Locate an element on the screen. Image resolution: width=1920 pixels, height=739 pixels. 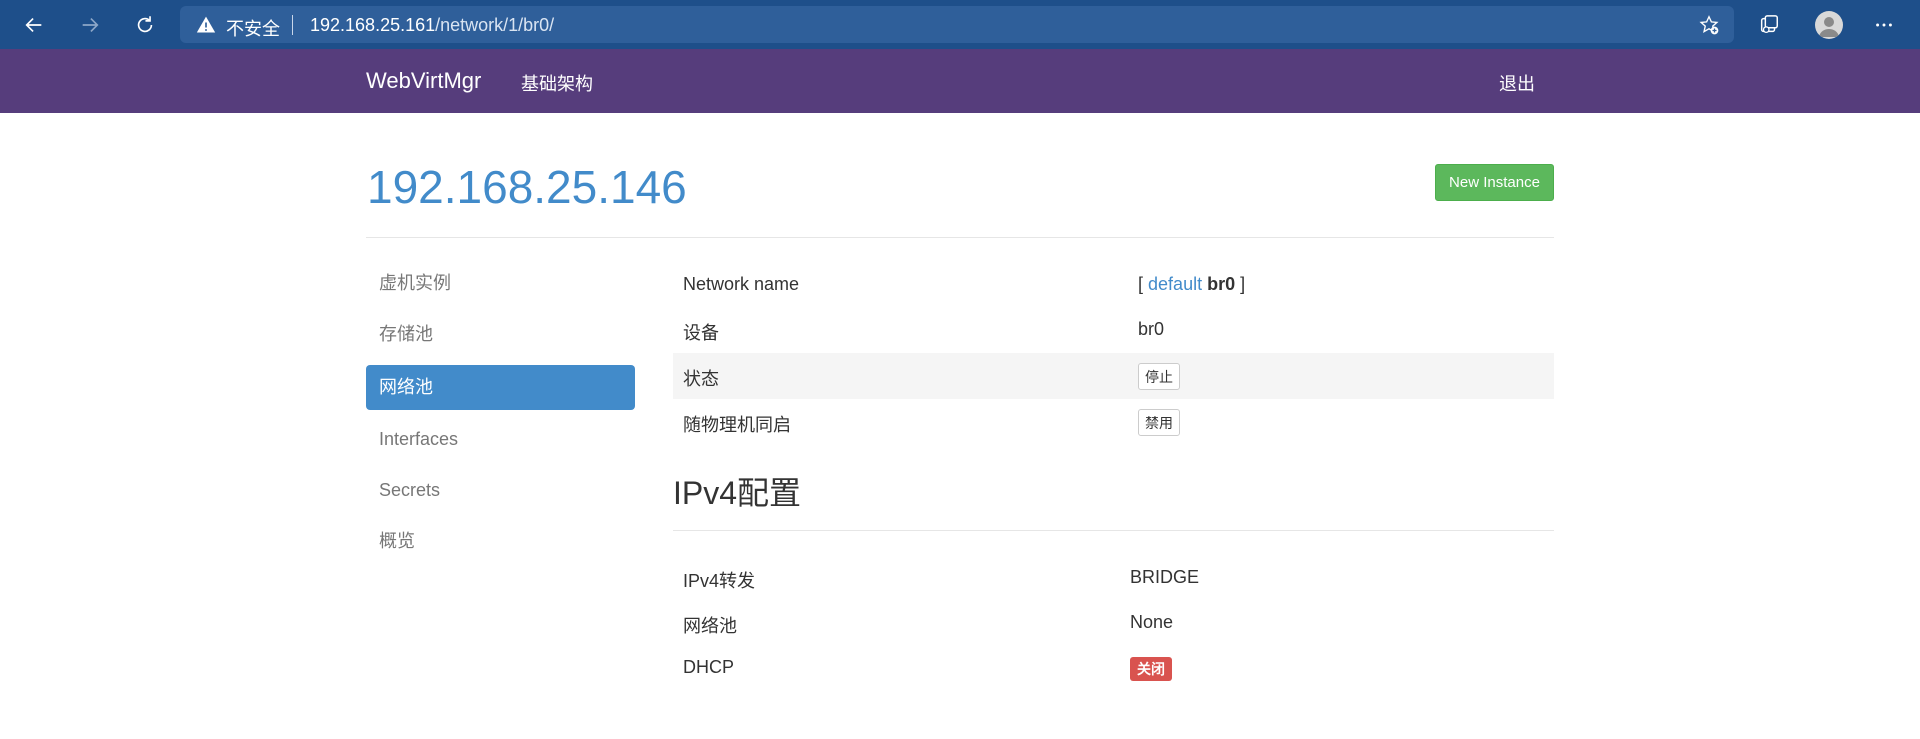
sidebar-item-secrets: Secrets is located at coordinates (500, 490).